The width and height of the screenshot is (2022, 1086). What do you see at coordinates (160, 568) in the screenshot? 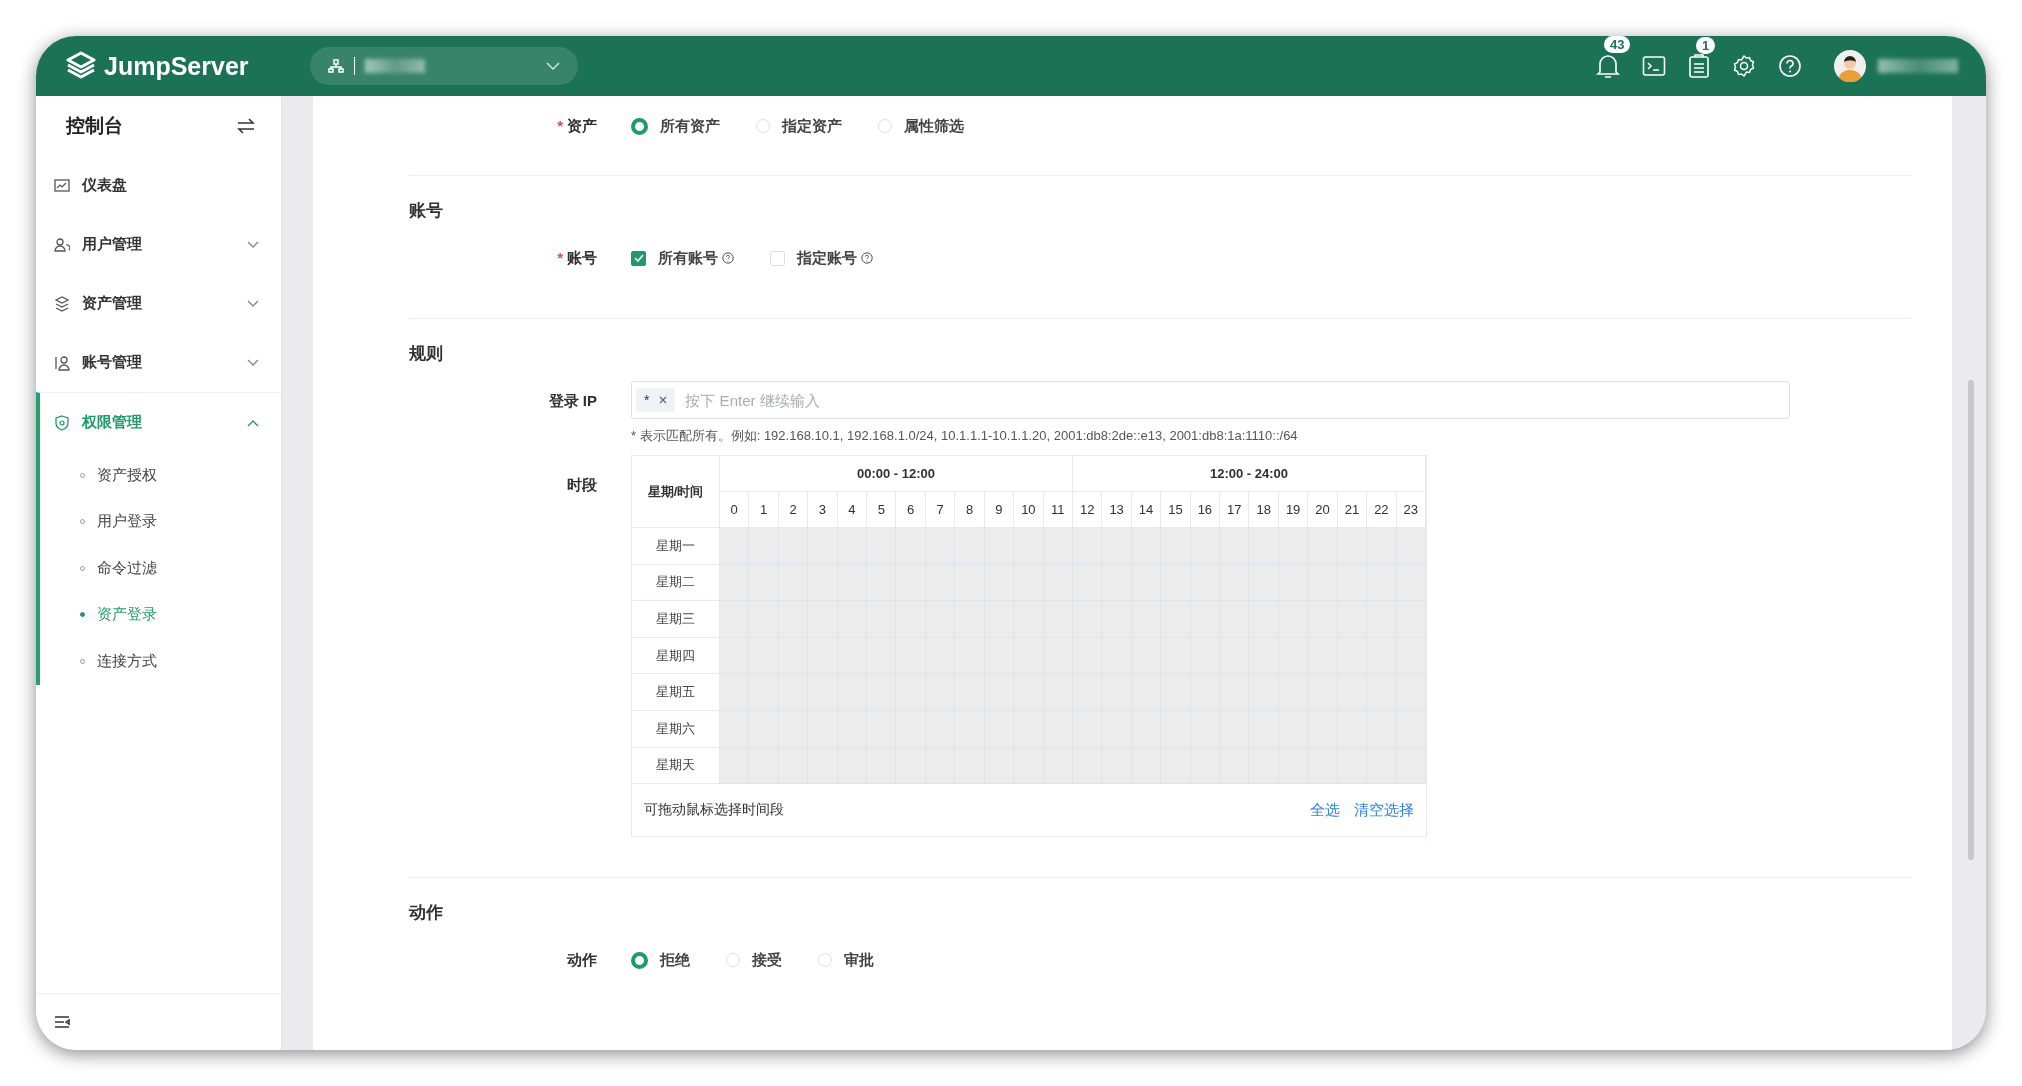
I see `nav-subitem: 命令过滤` at bounding box center [160, 568].